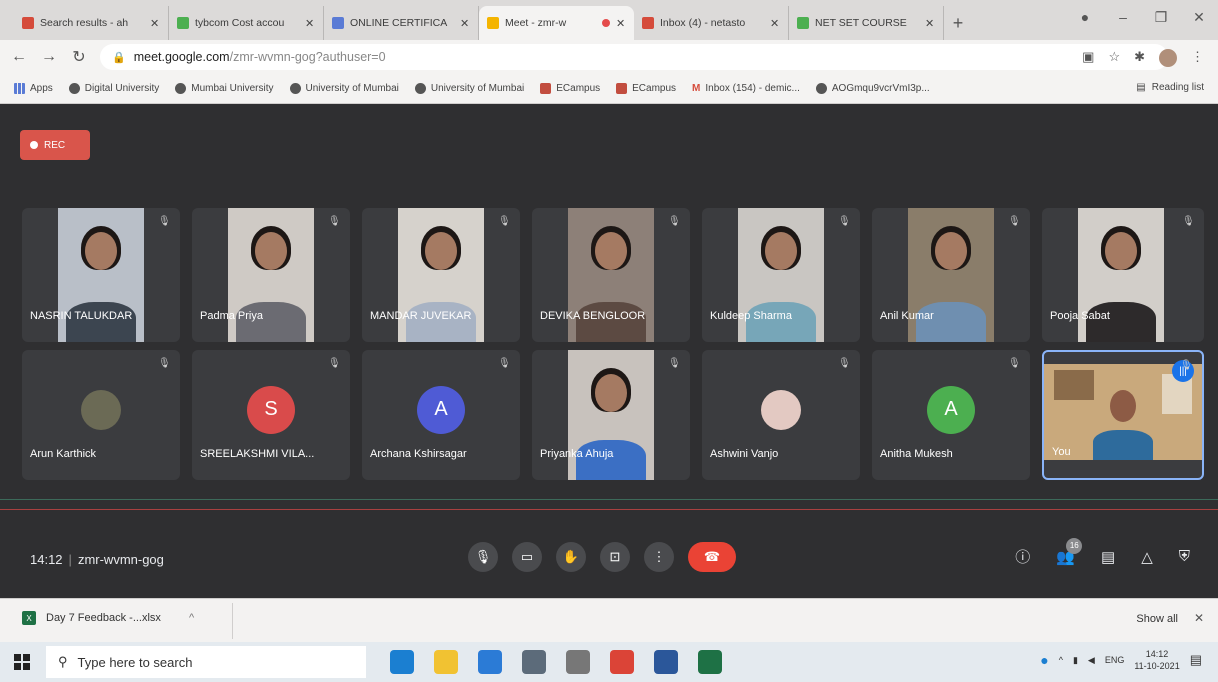 Image resolution: width=1218 pixels, height=682 pixels. Describe the element at coordinates (556, 23) in the screenshot. I see `browser-tab: Meet - zmr-w ✕` at that location.